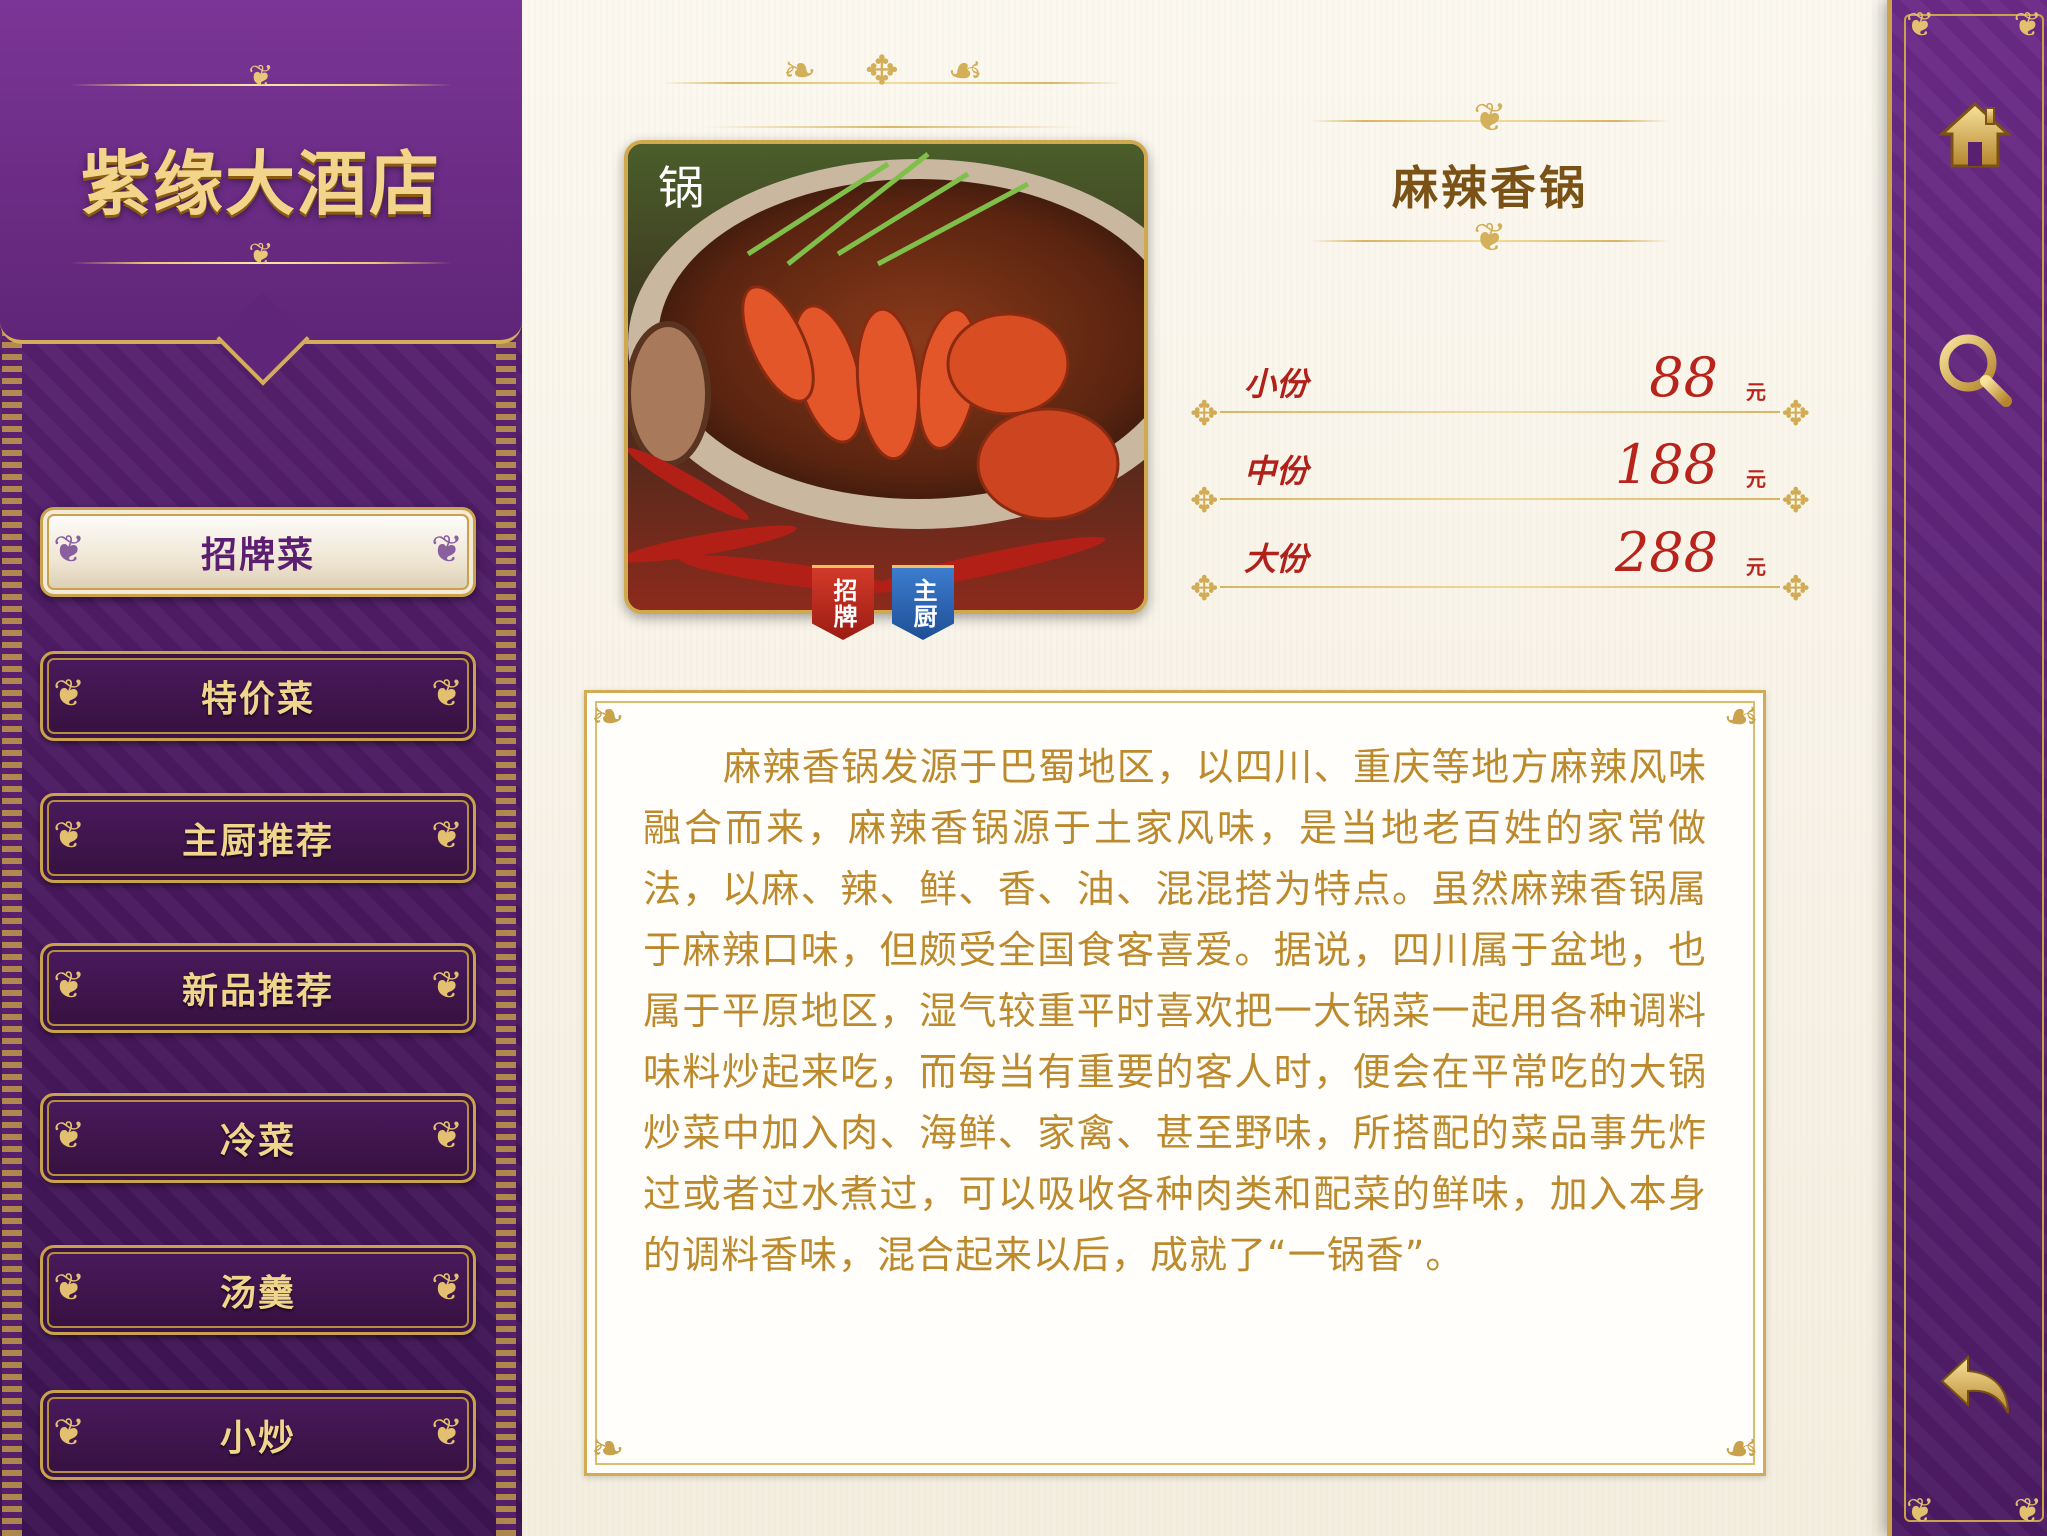 This screenshot has height=1536, width=2047. I want to click on nav-item-special-price: ❦ 特价菜 ❦, so click(258, 696).